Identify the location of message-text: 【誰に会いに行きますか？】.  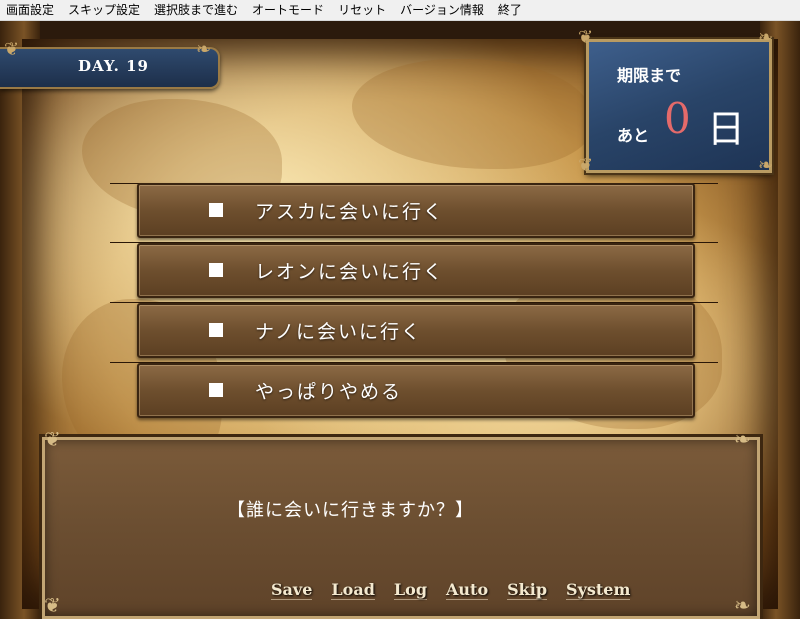
(350, 510).